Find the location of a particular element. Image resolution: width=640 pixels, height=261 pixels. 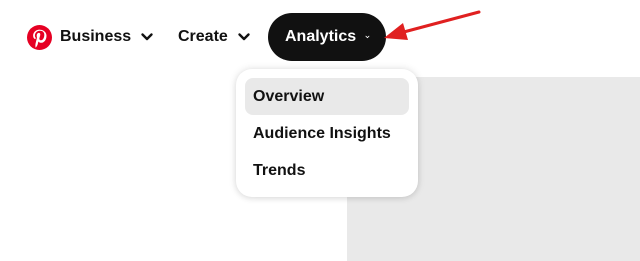

analytics-dropdown-menu: Overview Audience Insights Trends is located at coordinates (327, 133).